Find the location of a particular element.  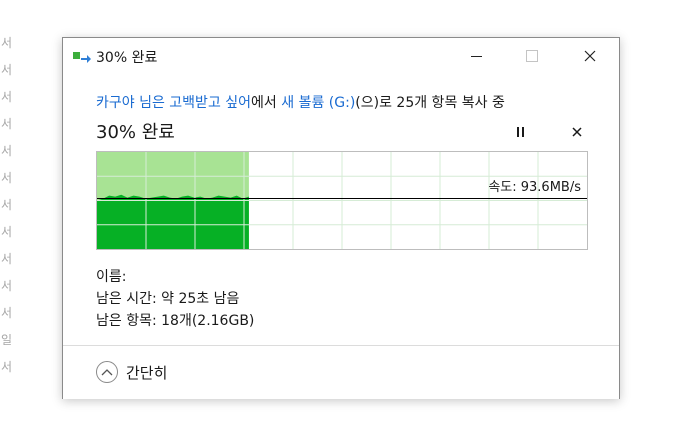

source-folder-link: 카구야 님은 고백받고 싶어 is located at coordinates (173, 103).